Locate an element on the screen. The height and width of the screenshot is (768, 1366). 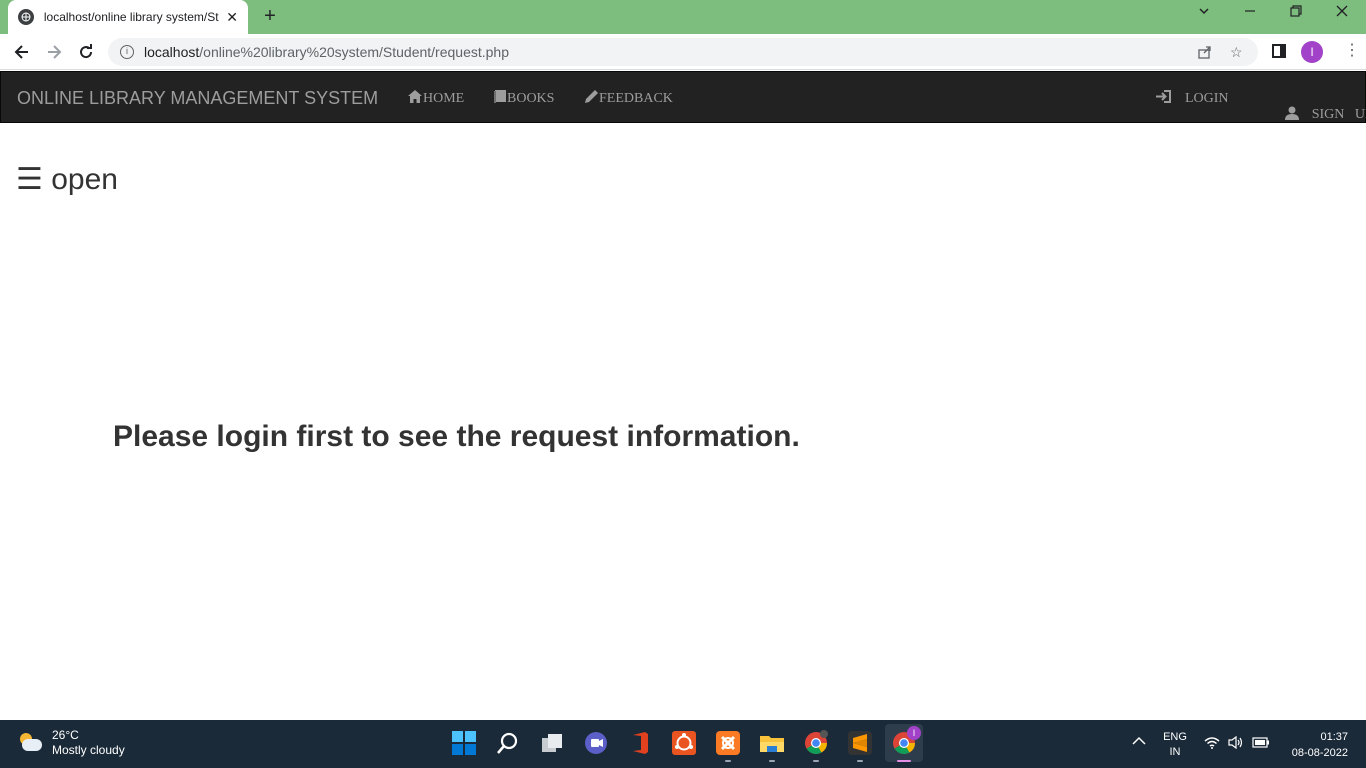
language-code: ENG is located at coordinates (1175, 737).